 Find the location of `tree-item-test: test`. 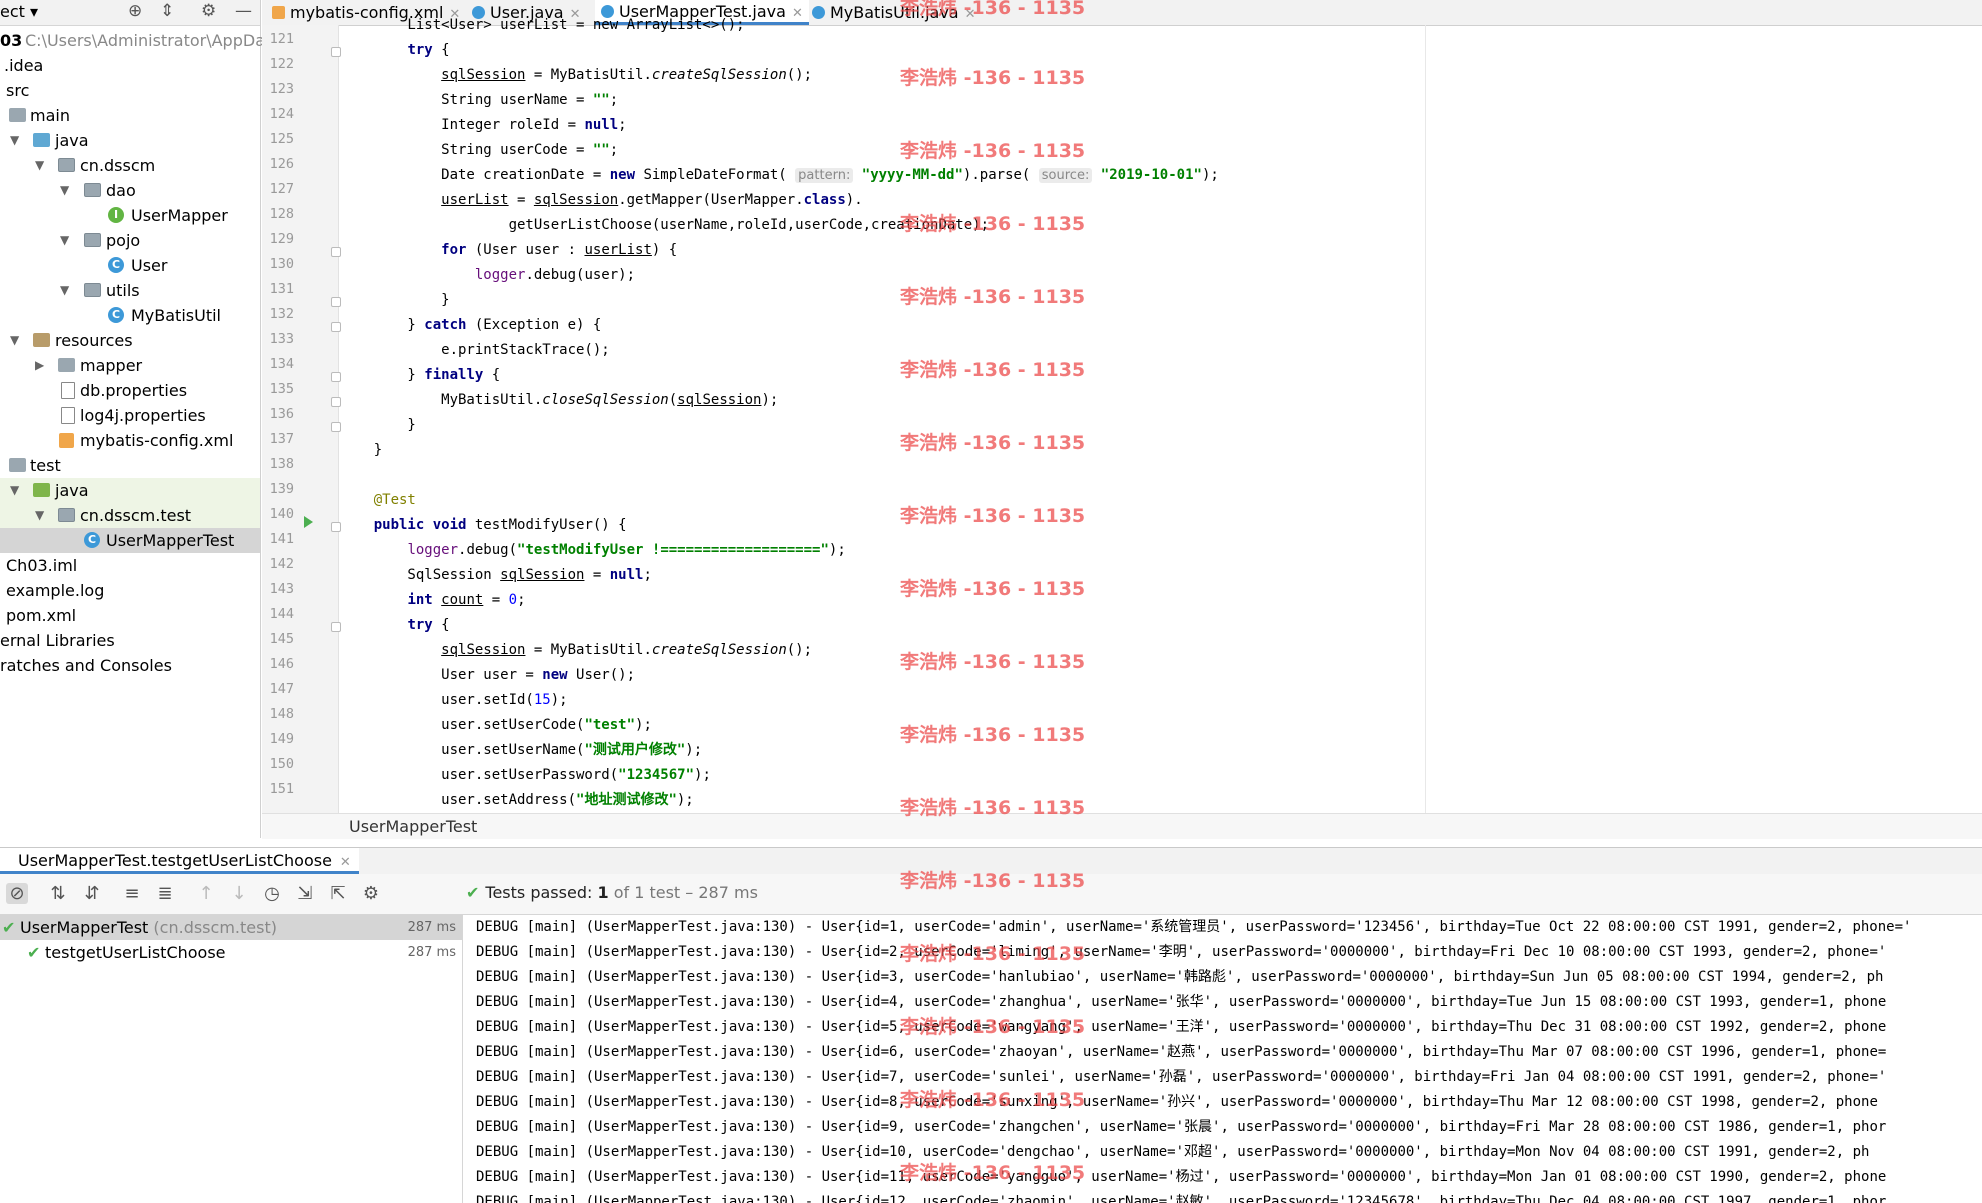

tree-item-test: test is located at coordinates (130, 465).